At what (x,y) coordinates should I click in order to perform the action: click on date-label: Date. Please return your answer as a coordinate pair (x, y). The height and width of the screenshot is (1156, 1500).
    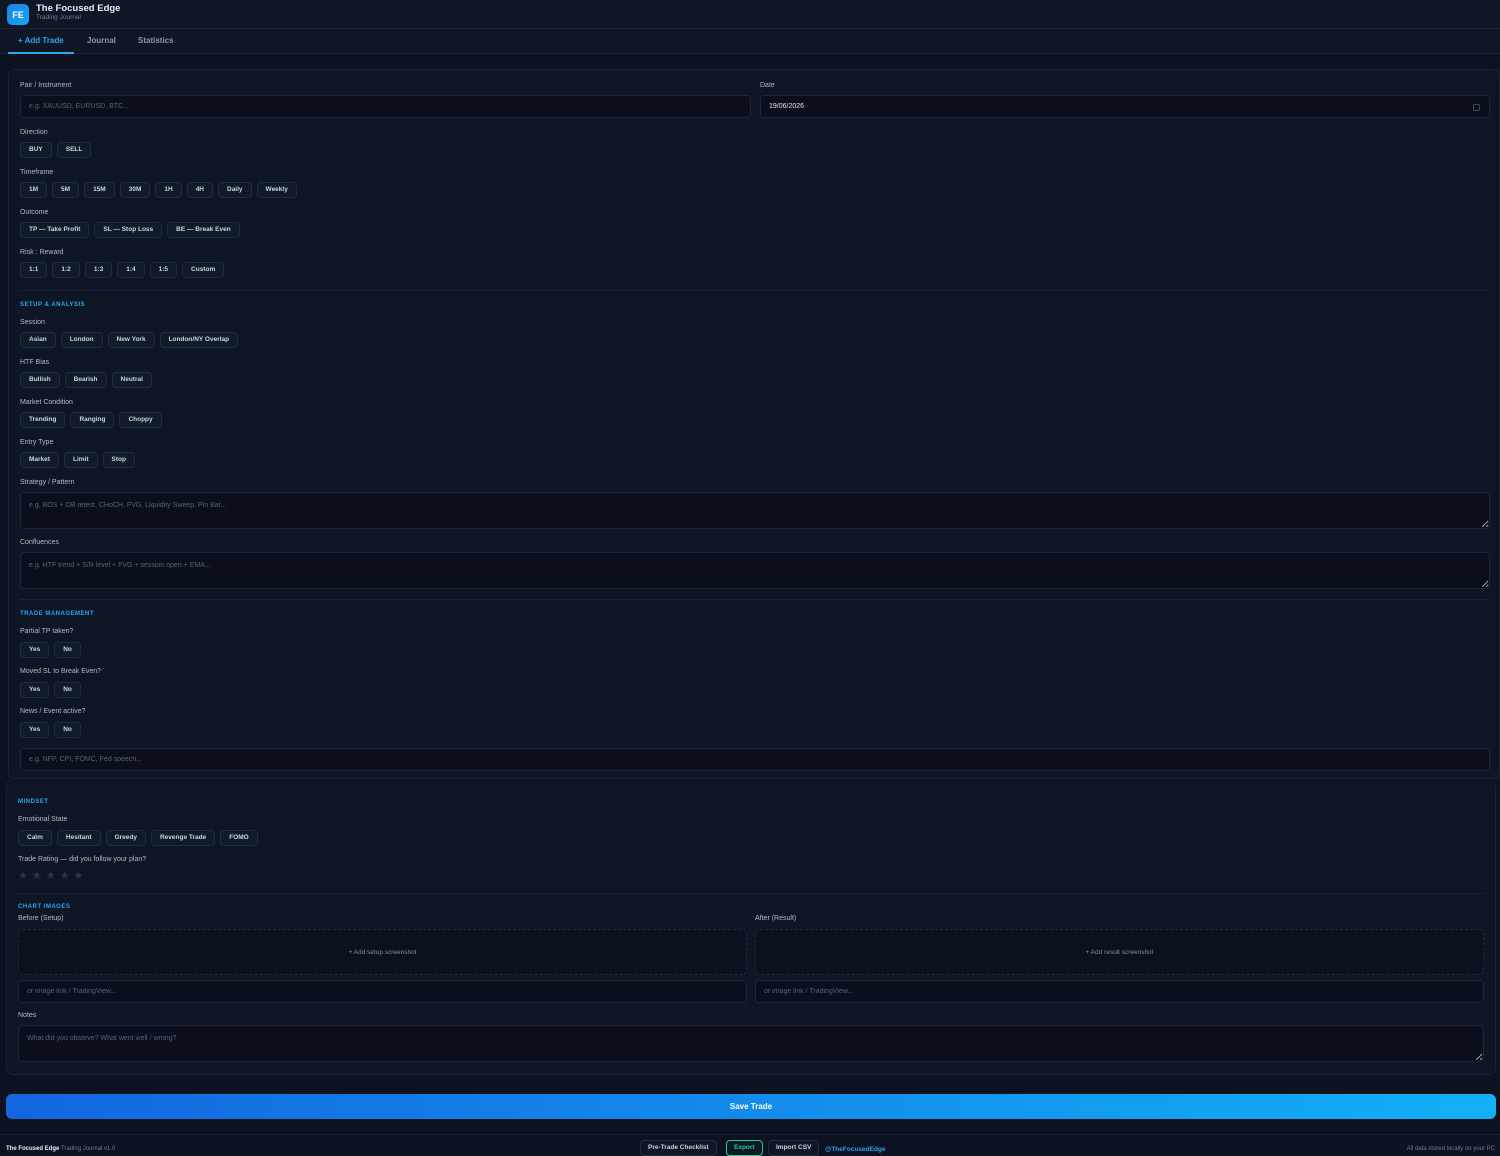
    Looking at the image, I should click on (767, 85).